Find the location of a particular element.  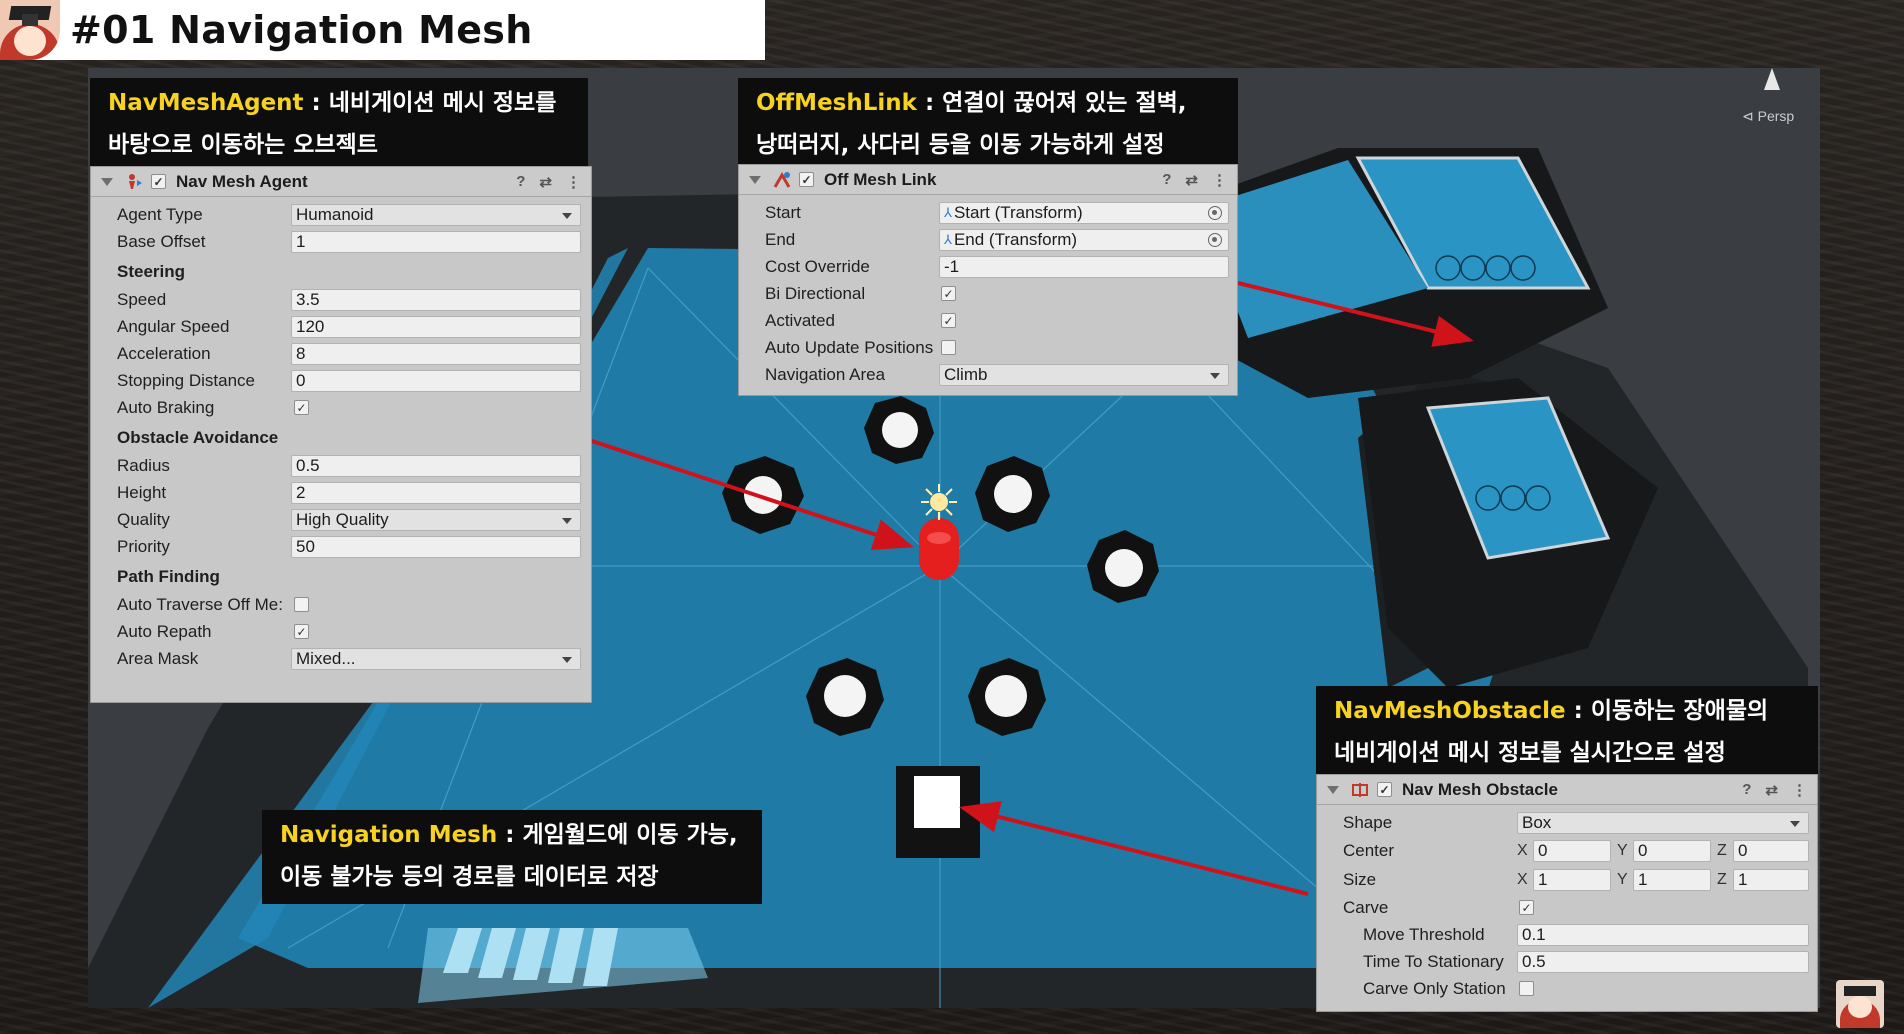

cost-override-field: -1 is located at coordinates (1084, 266).